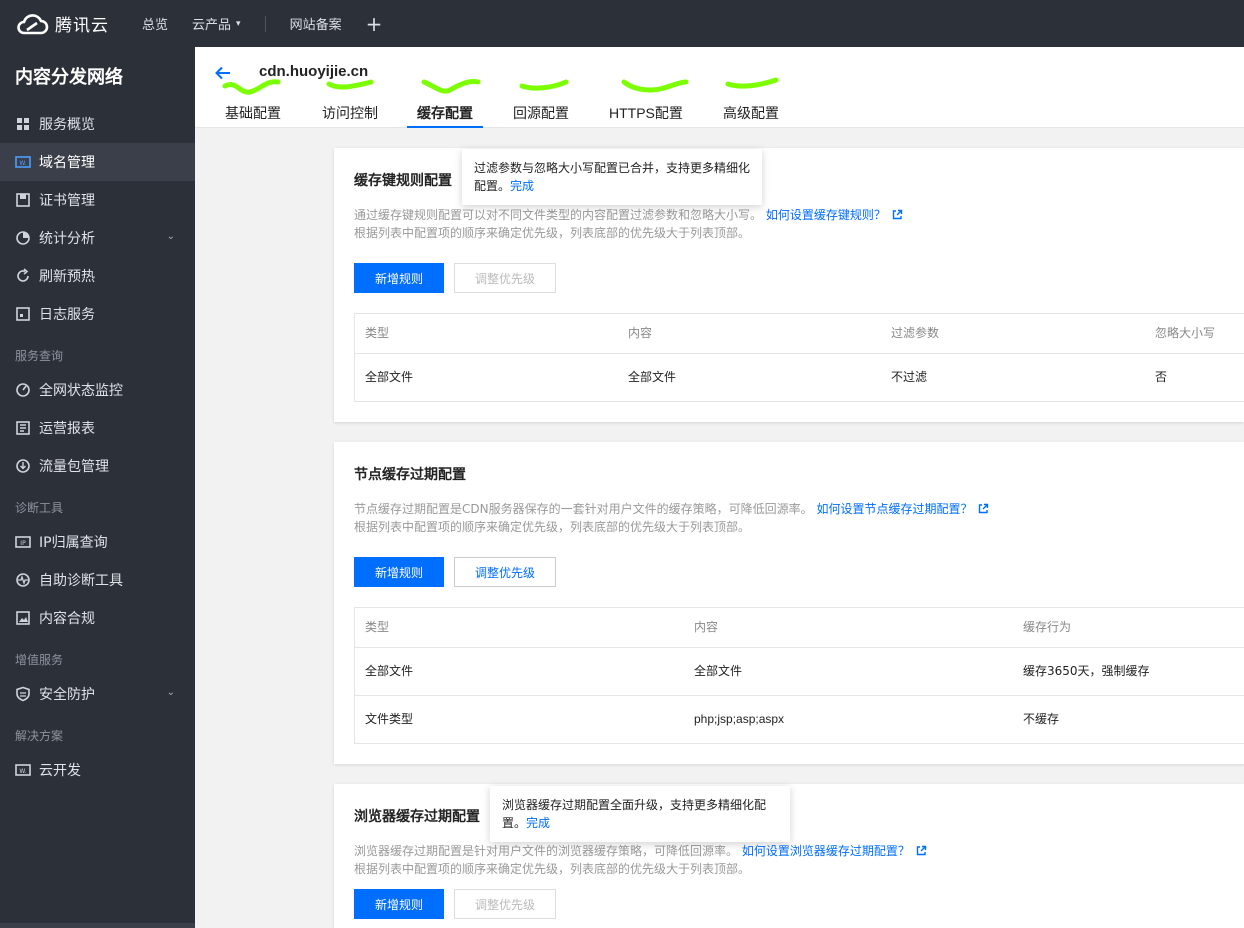 This screenshot has width=1244, height=928. I want to click on description-text: 通过缓存键规则配置可以对不同文件类型的内容配置过滤参数和忽略大小写。, so click(558, 215).